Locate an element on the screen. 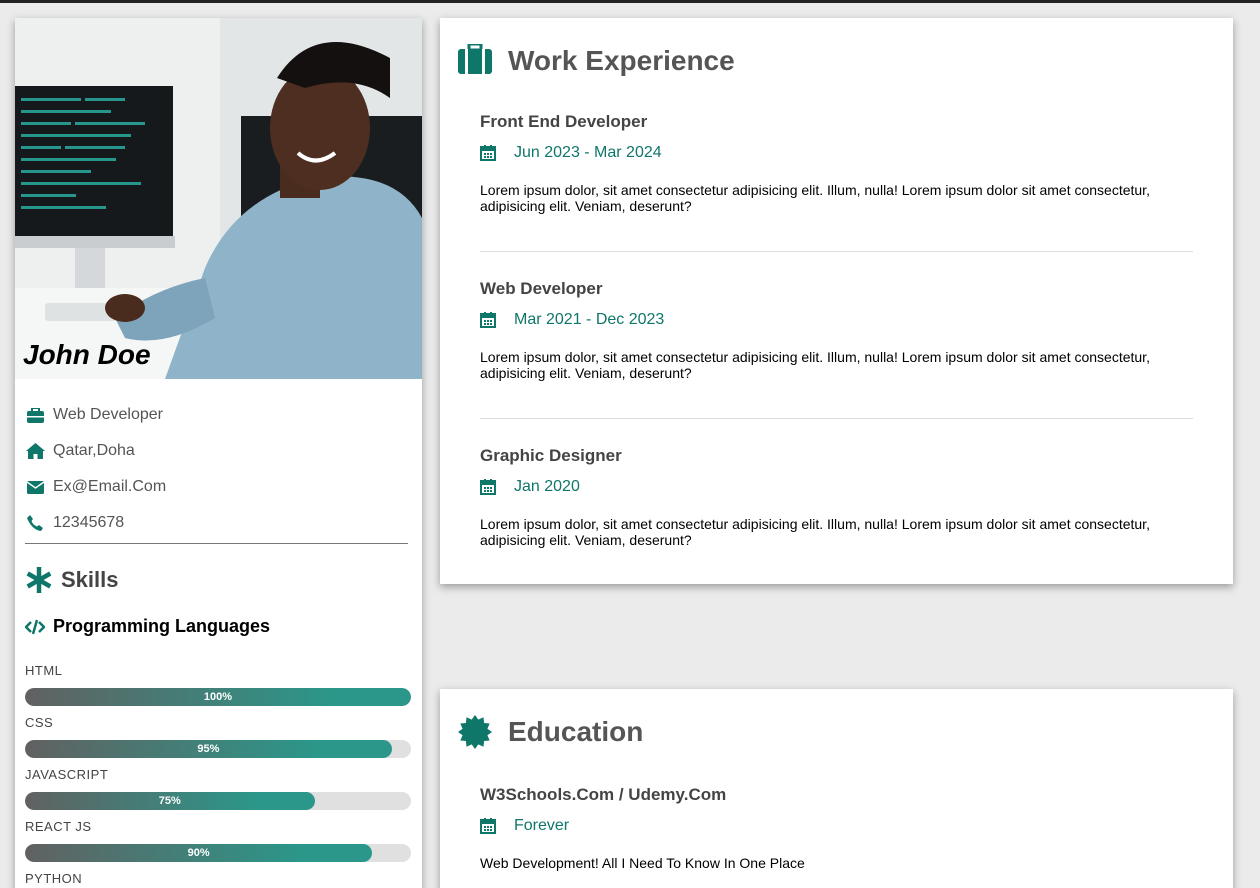  work-experience-heading: Work Experience is located at coordinates (836, 48).